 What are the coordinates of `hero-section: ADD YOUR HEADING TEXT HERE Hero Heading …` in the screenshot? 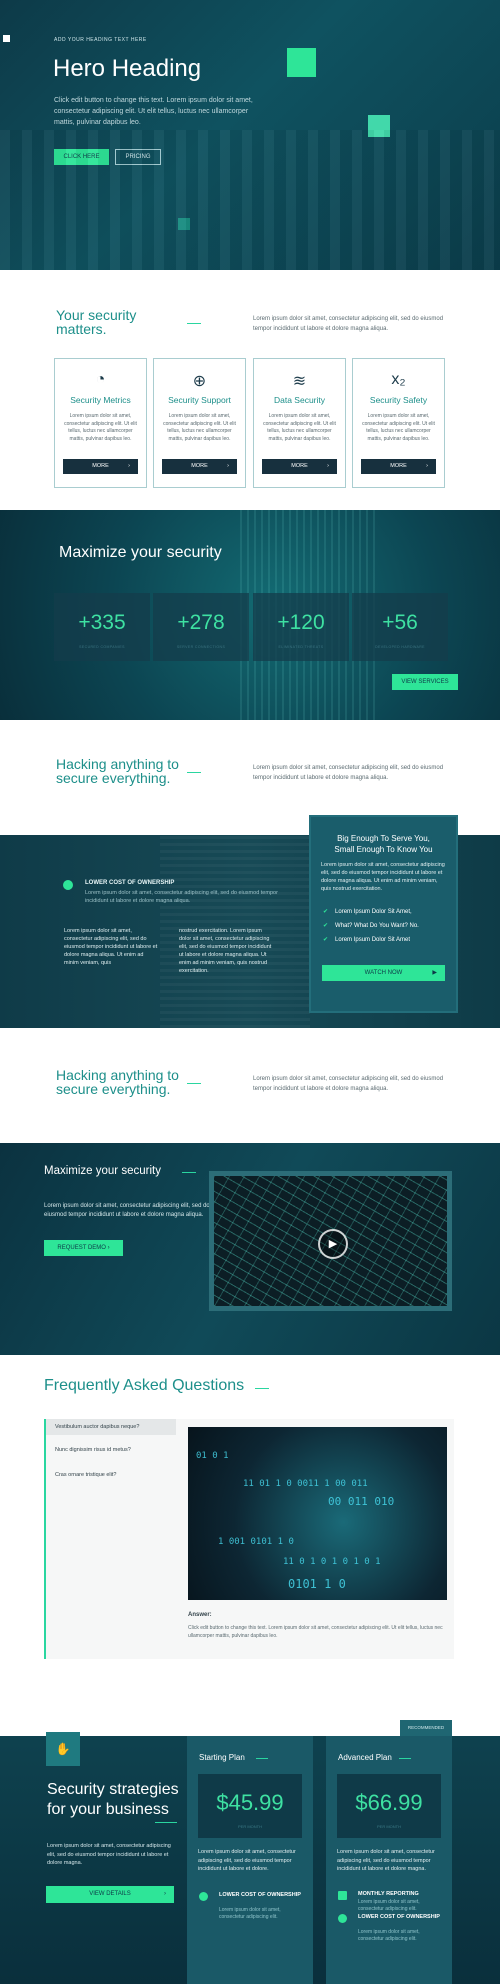 It's located at (250, 135).